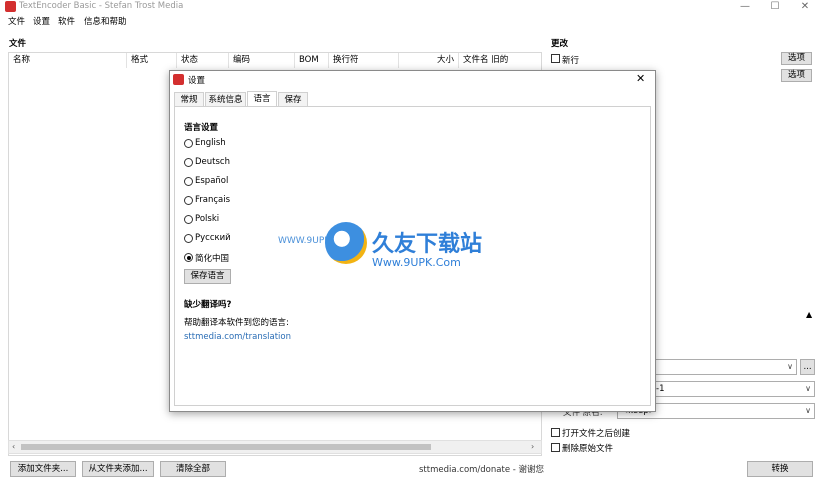  Describe the element at coordinates (66, 21) in the screenshot. I see `menu-software: 软件` at that location.